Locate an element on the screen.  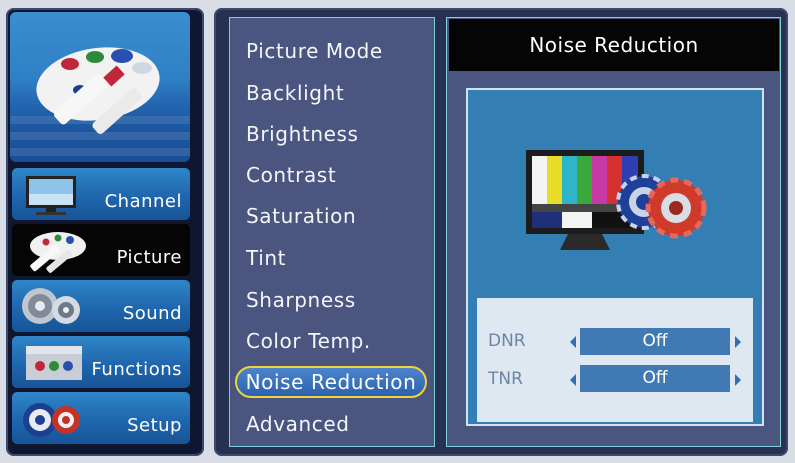
tnr-label: TNR is located at coordinates (505, 379).